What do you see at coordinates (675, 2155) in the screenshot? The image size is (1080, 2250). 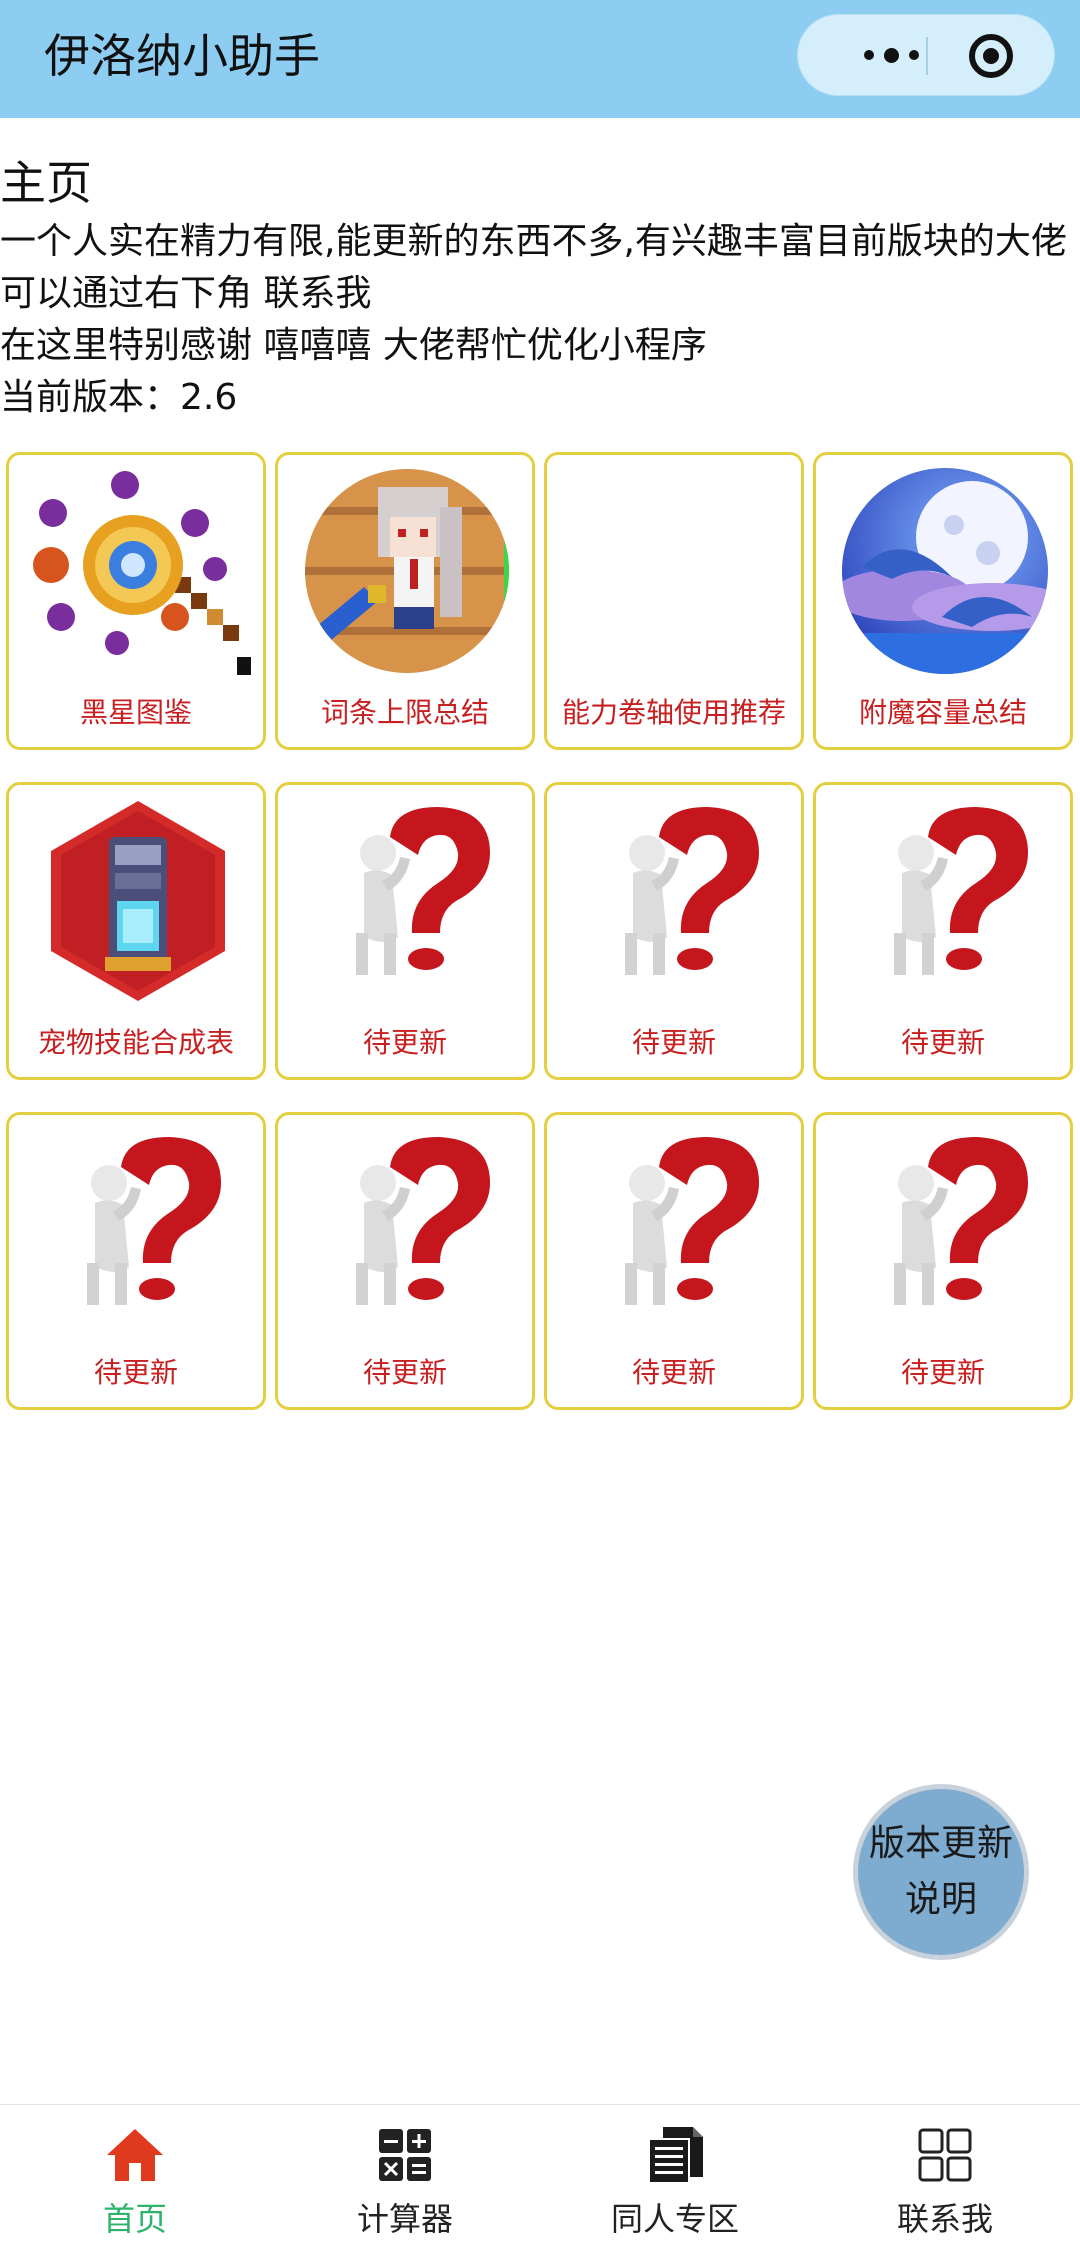 I see `document-stack-icon` at bounding box center [675, 2155].